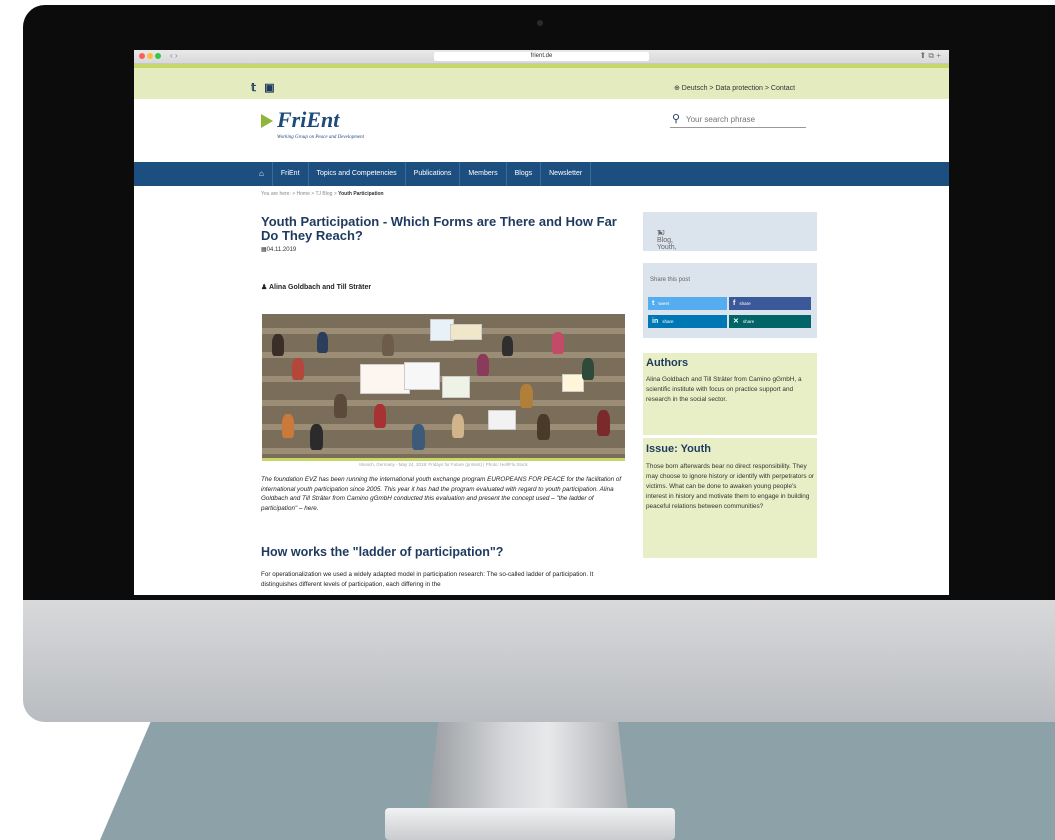 The height and width of the screenshot is (840, 1055). I want to click on maximize-window-icon, so click(158, 56).